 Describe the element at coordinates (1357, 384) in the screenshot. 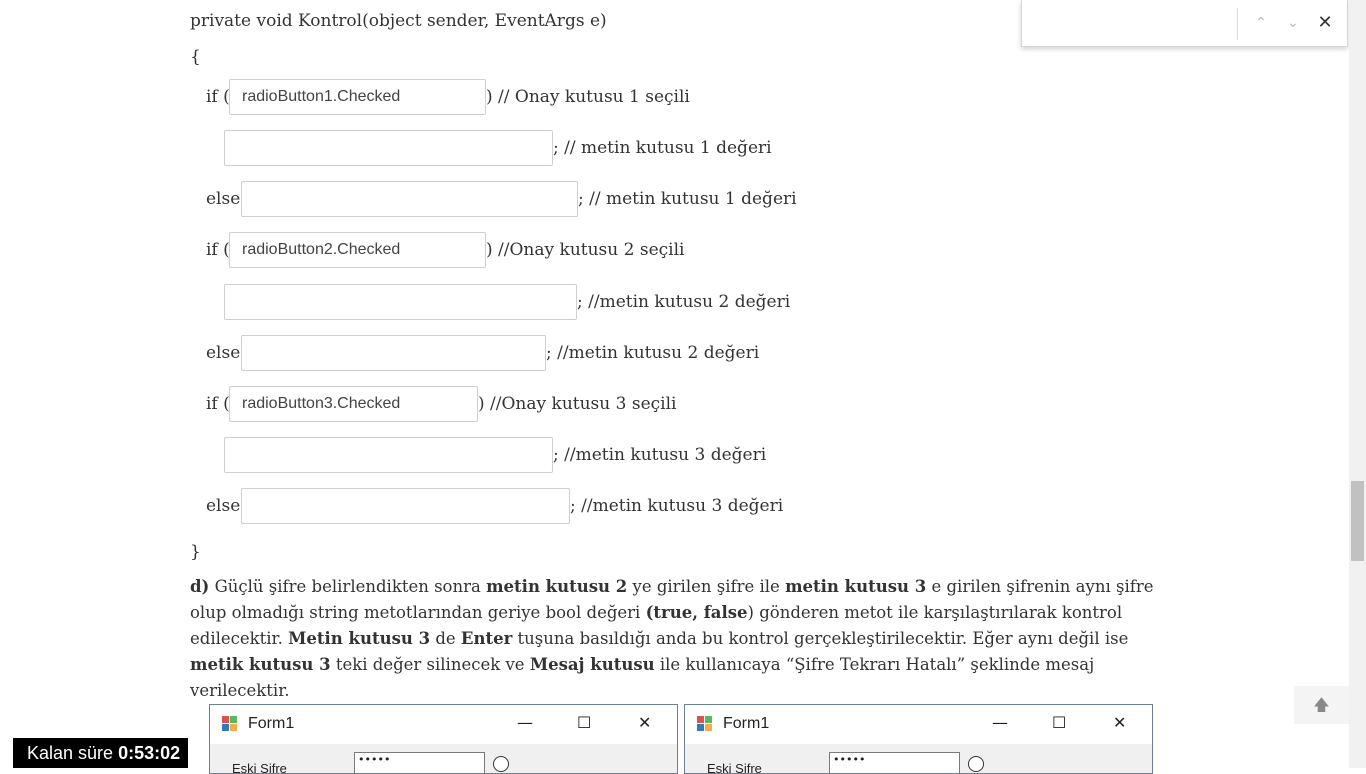

I see `scrollbar-track` at that location.